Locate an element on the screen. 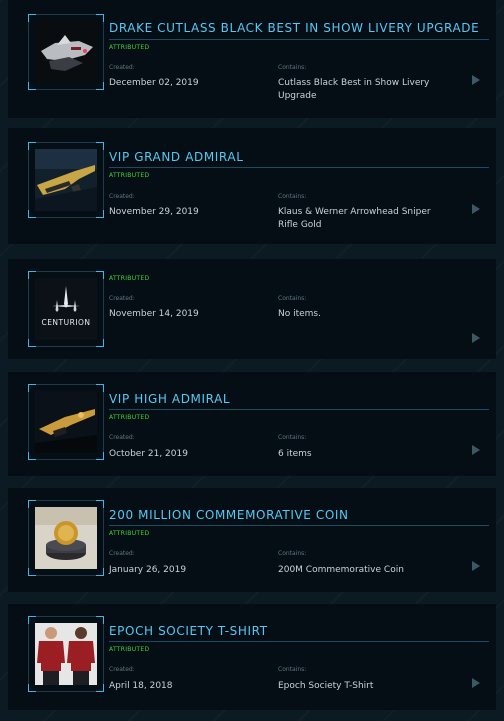  gold-gun-thumbnail is located at coordinates (66, 422).